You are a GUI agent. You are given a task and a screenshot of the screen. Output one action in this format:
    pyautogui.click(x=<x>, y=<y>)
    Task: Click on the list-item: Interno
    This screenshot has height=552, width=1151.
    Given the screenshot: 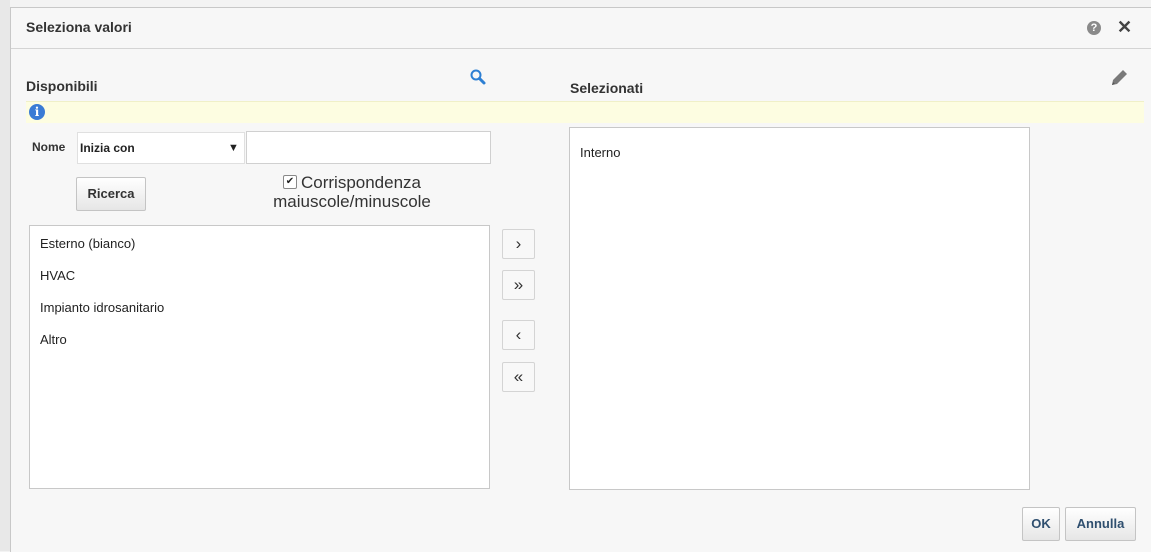 What is the action you would take?
    pyautogui.click(x=600, y=152)
    